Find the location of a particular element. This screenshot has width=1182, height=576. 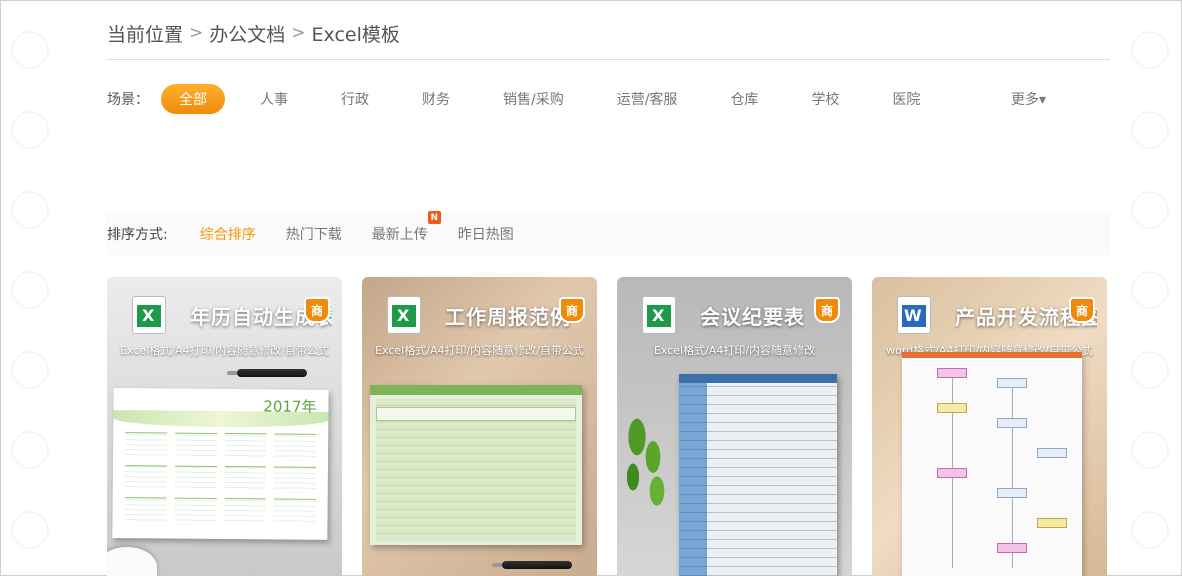

scene-warehouse: 仓库 is located at coordinates (744, 99).